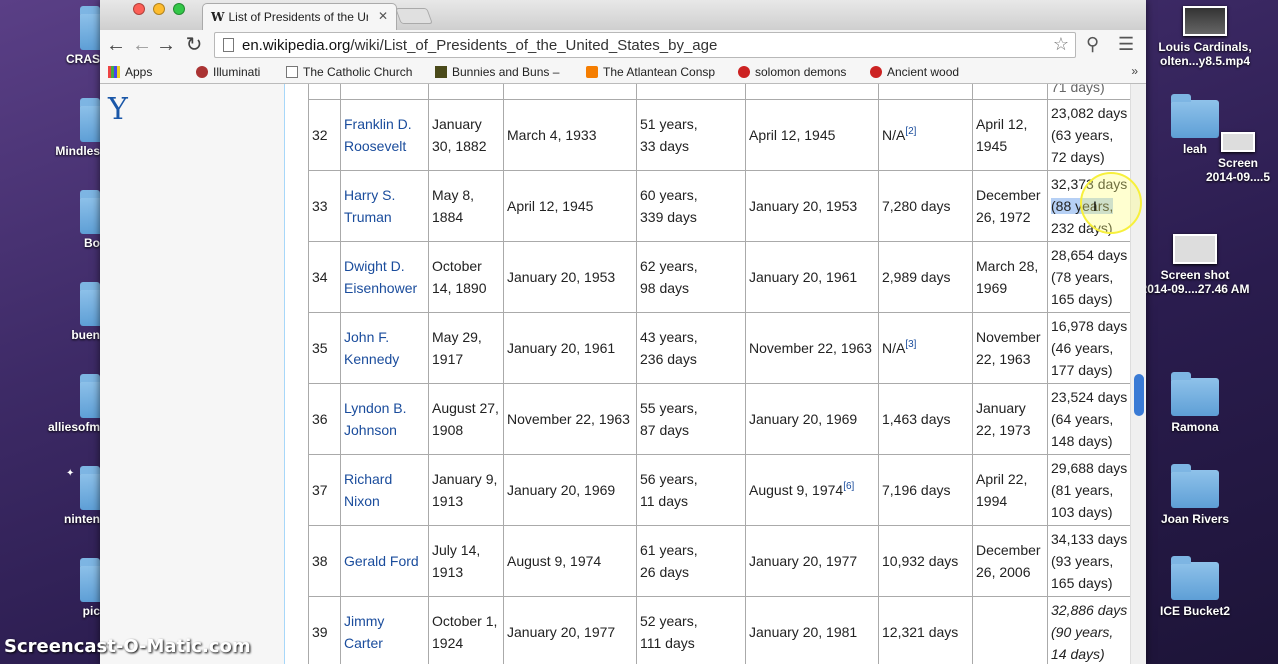 The image size is (1278, 664). I want to click on president-link: Jimmy Carter, so click(364, 632).